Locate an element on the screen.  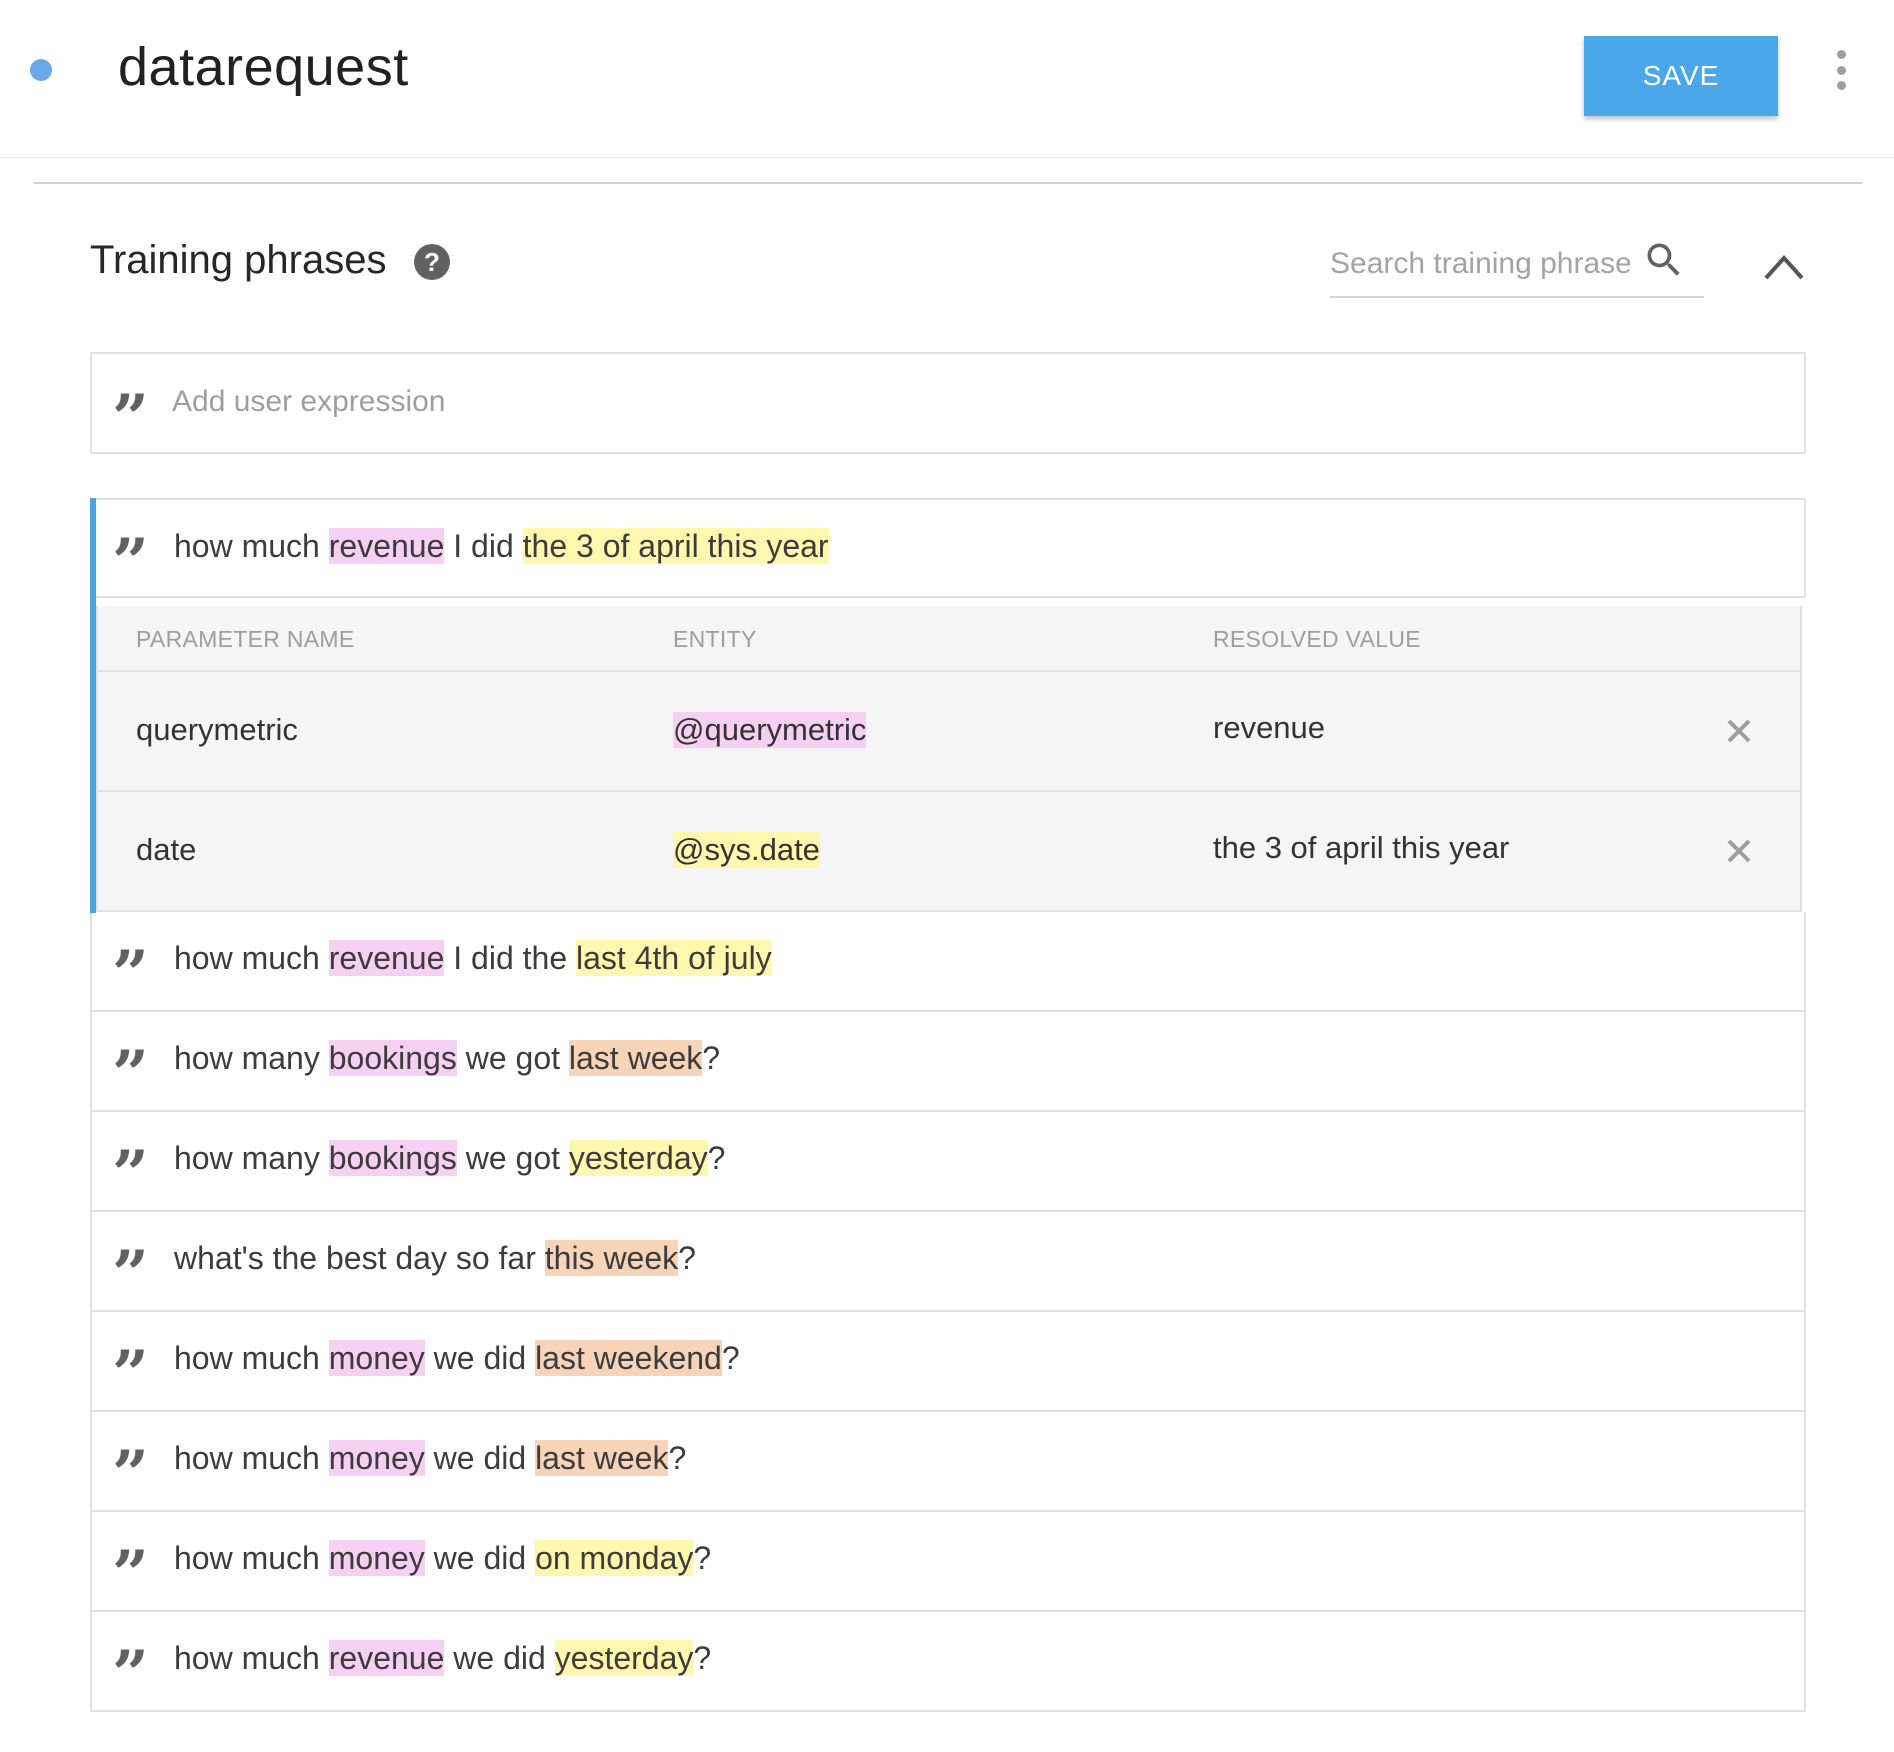
search-input is located at coordinates (1480, 264).